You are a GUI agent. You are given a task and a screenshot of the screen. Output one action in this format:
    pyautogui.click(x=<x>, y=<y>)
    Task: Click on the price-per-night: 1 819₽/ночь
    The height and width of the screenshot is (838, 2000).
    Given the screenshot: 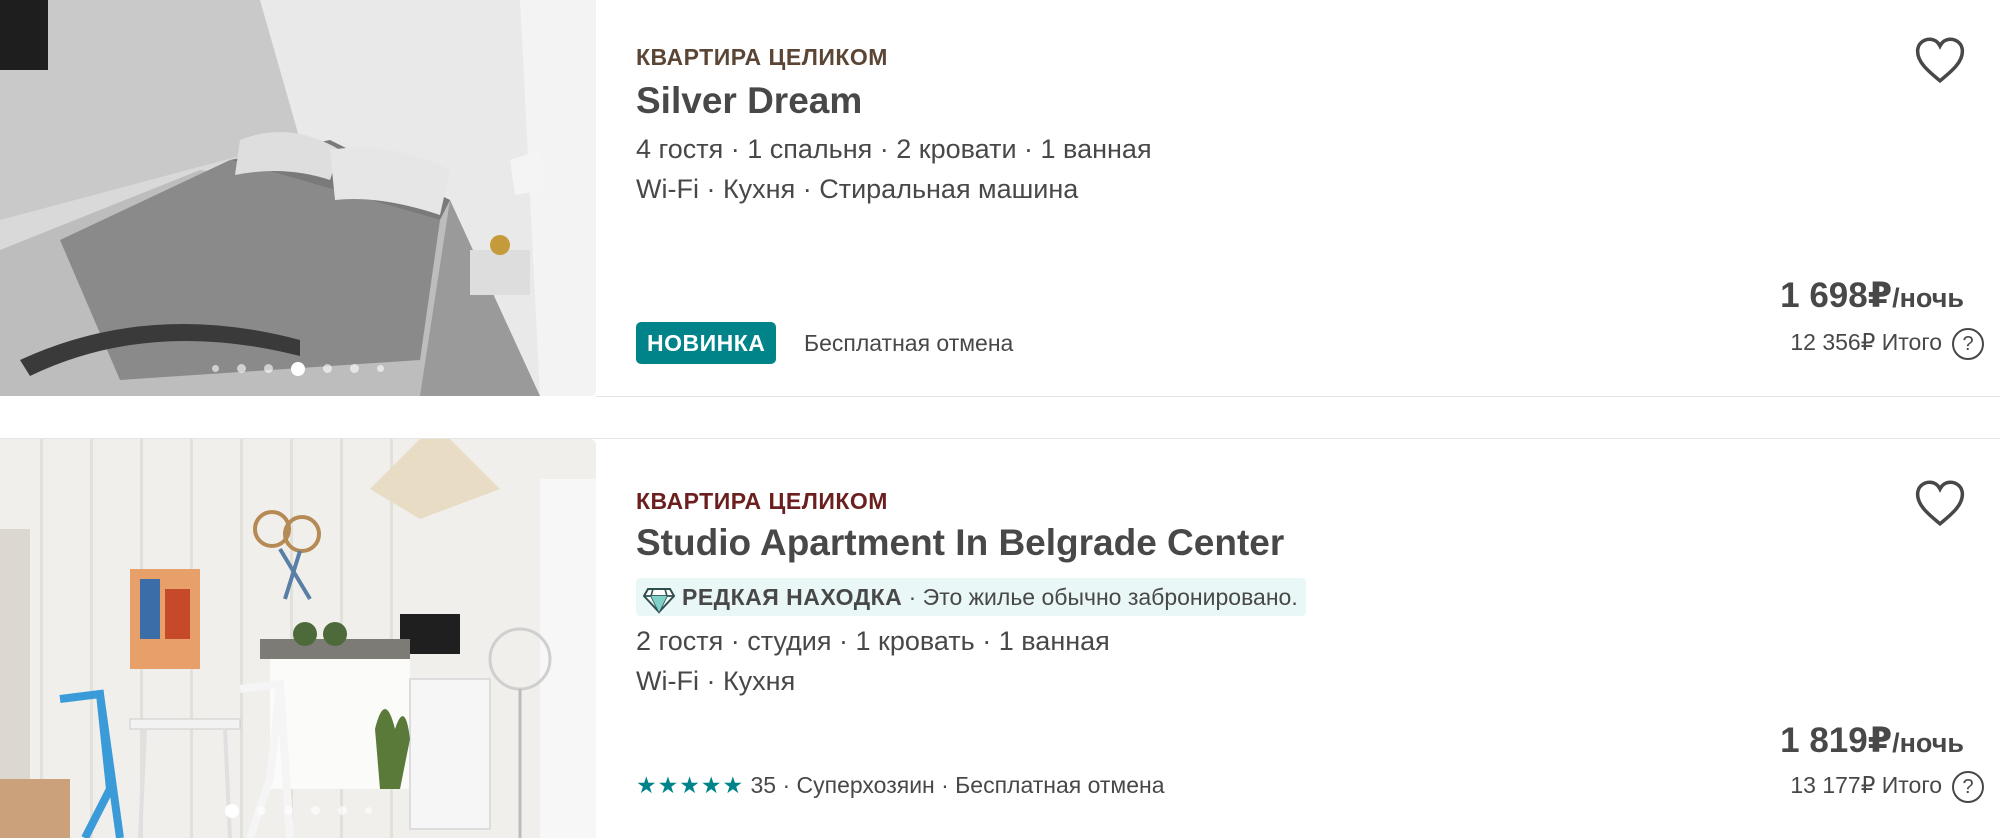 What is the action you would take?
    pyautogui.click(x=1872, y=741)
    